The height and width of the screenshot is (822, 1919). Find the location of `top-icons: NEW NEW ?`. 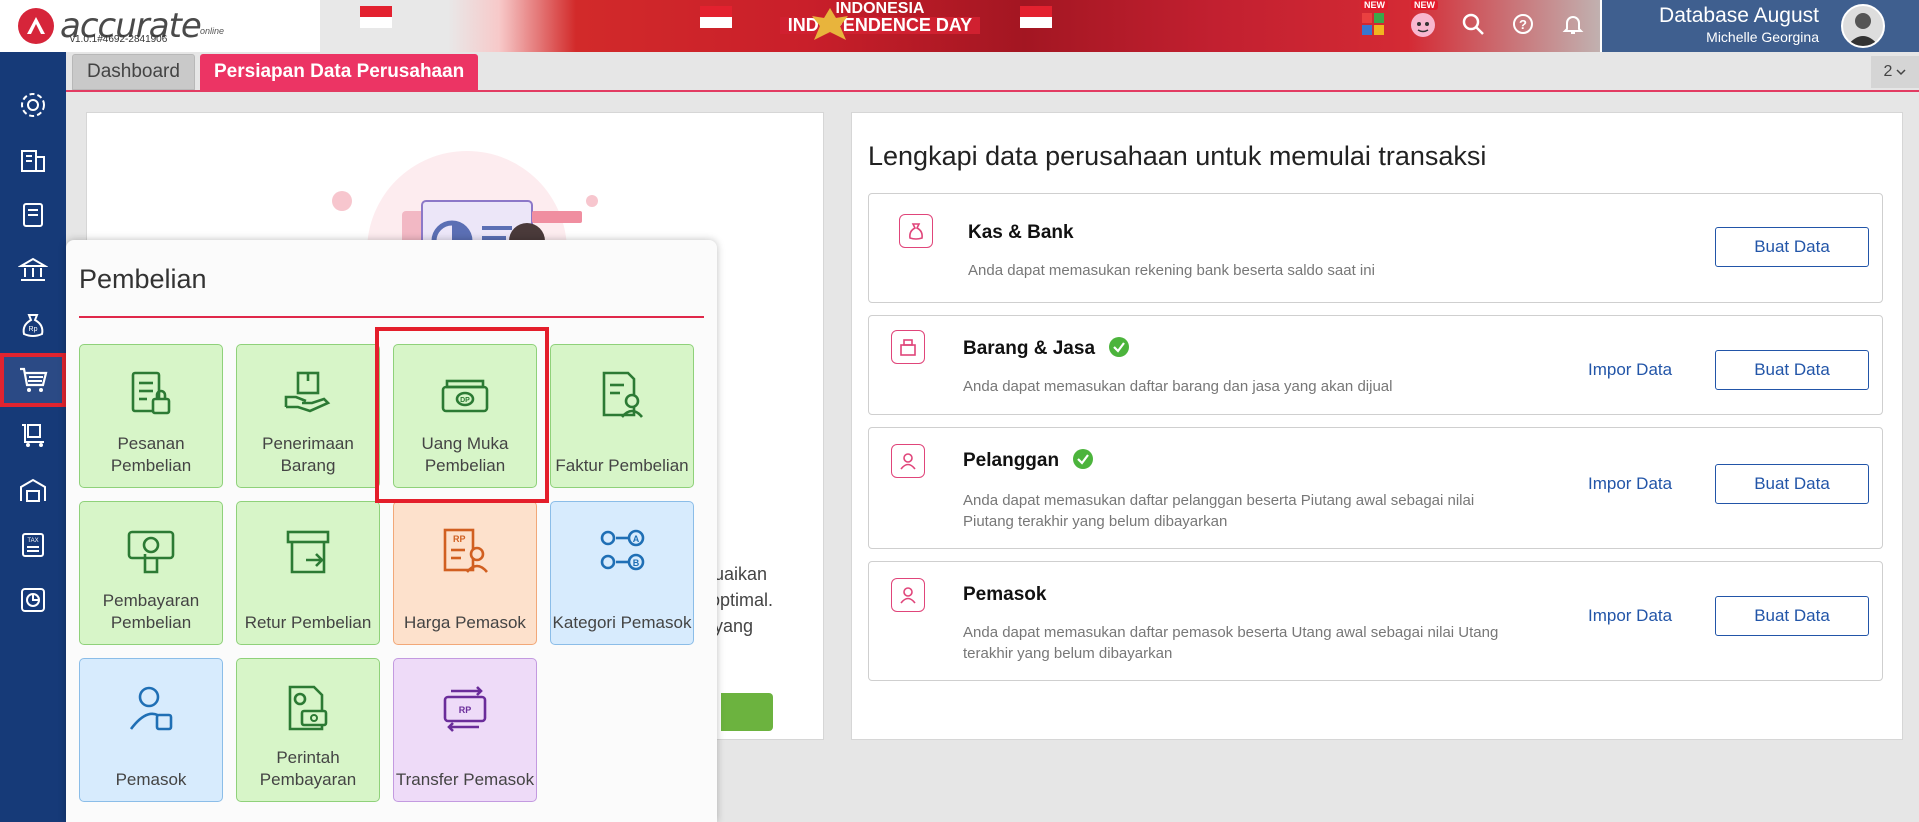

top-icons: NEW NEW ? is located at coordinates (1473, 21).